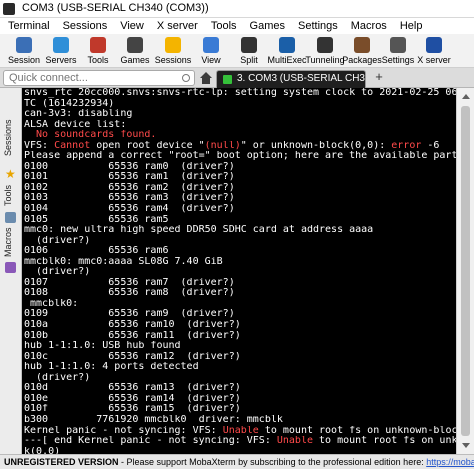 Image resolution: width=474 pixels, height=469 pixels. I want to click on terminal-line: 0108 65536 ram8 (driver?), so click(240, 293).